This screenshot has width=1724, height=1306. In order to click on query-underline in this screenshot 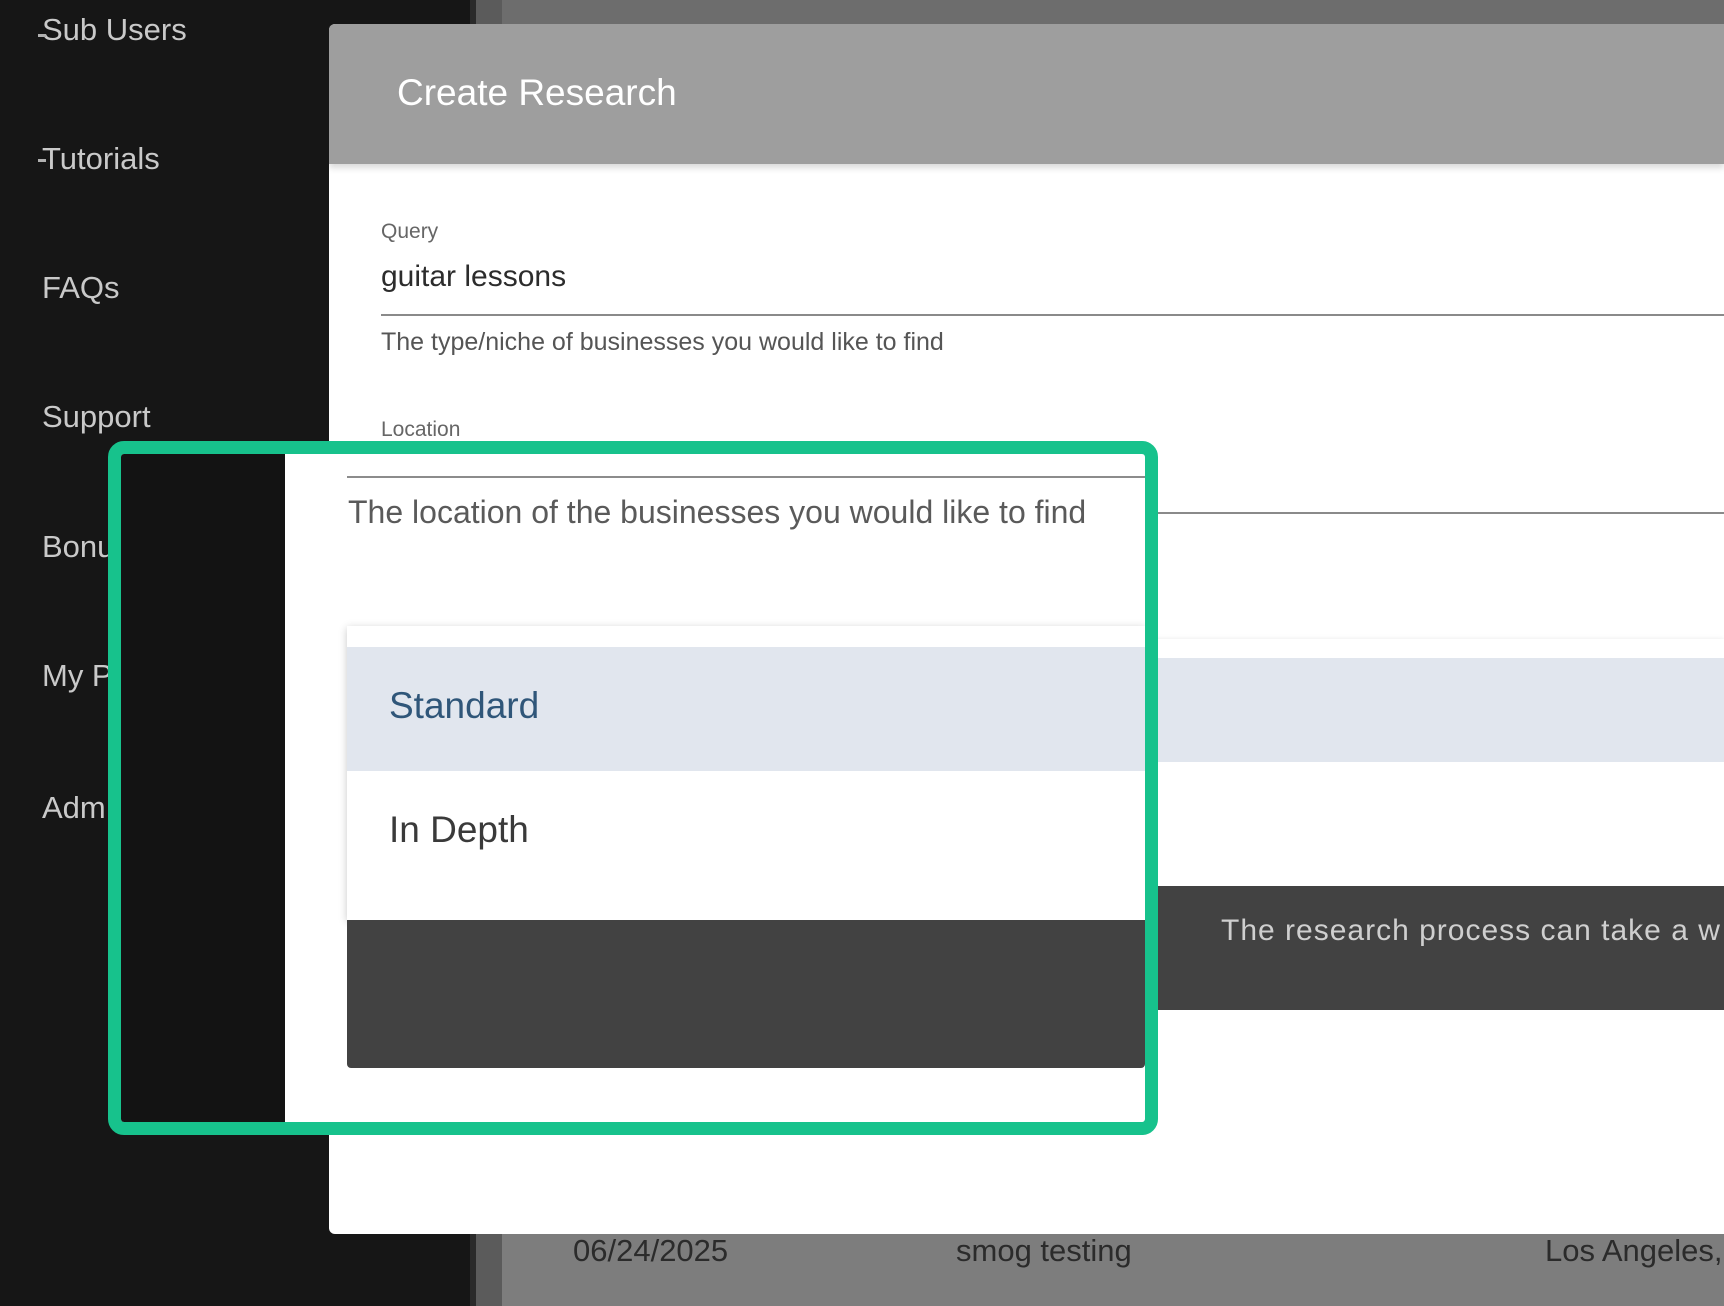, I will do `click(1052, 315)`.